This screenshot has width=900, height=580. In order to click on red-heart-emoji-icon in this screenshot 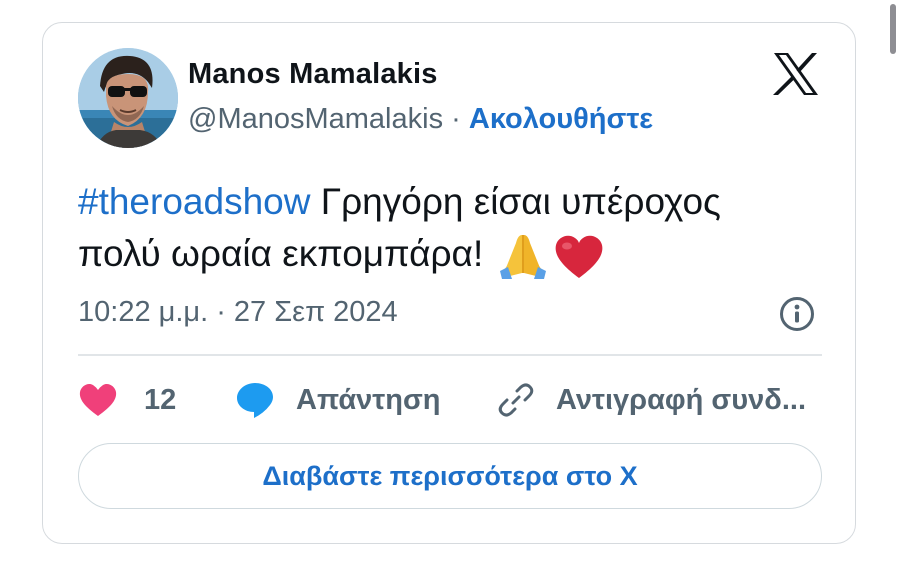, I will do `click(578, 257)`.